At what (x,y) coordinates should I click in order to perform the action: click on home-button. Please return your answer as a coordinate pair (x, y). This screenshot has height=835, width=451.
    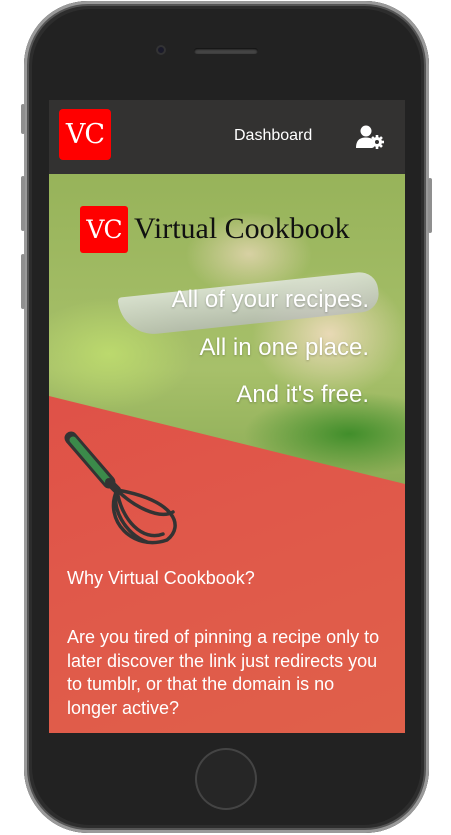
    Looking at the image, I should click on (226, 779).